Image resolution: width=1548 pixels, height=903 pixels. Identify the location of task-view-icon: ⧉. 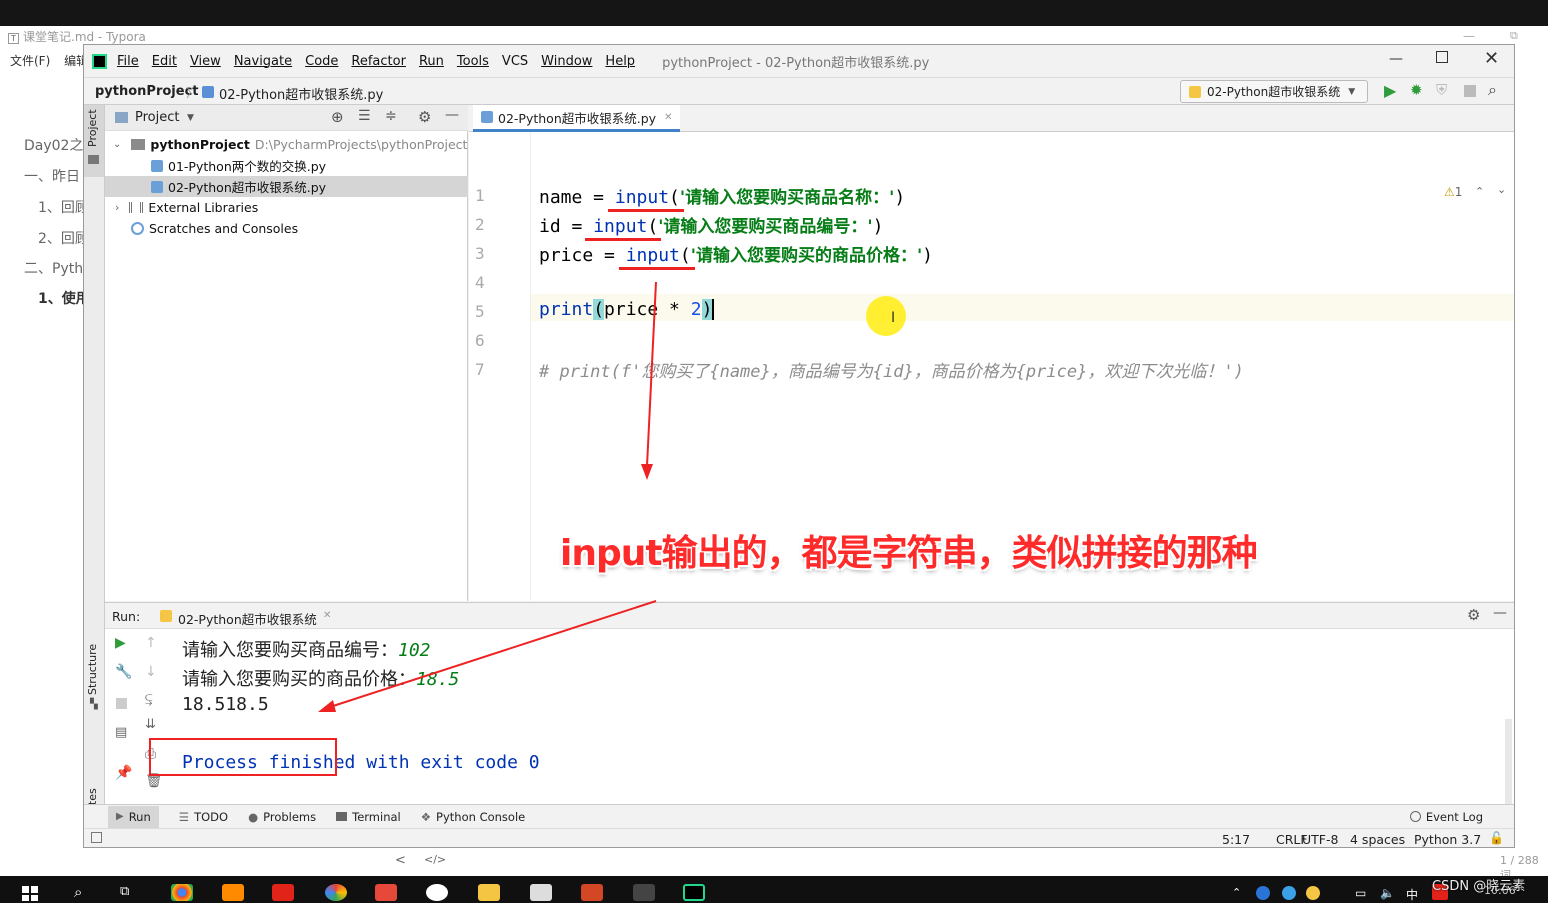
(124, 891).